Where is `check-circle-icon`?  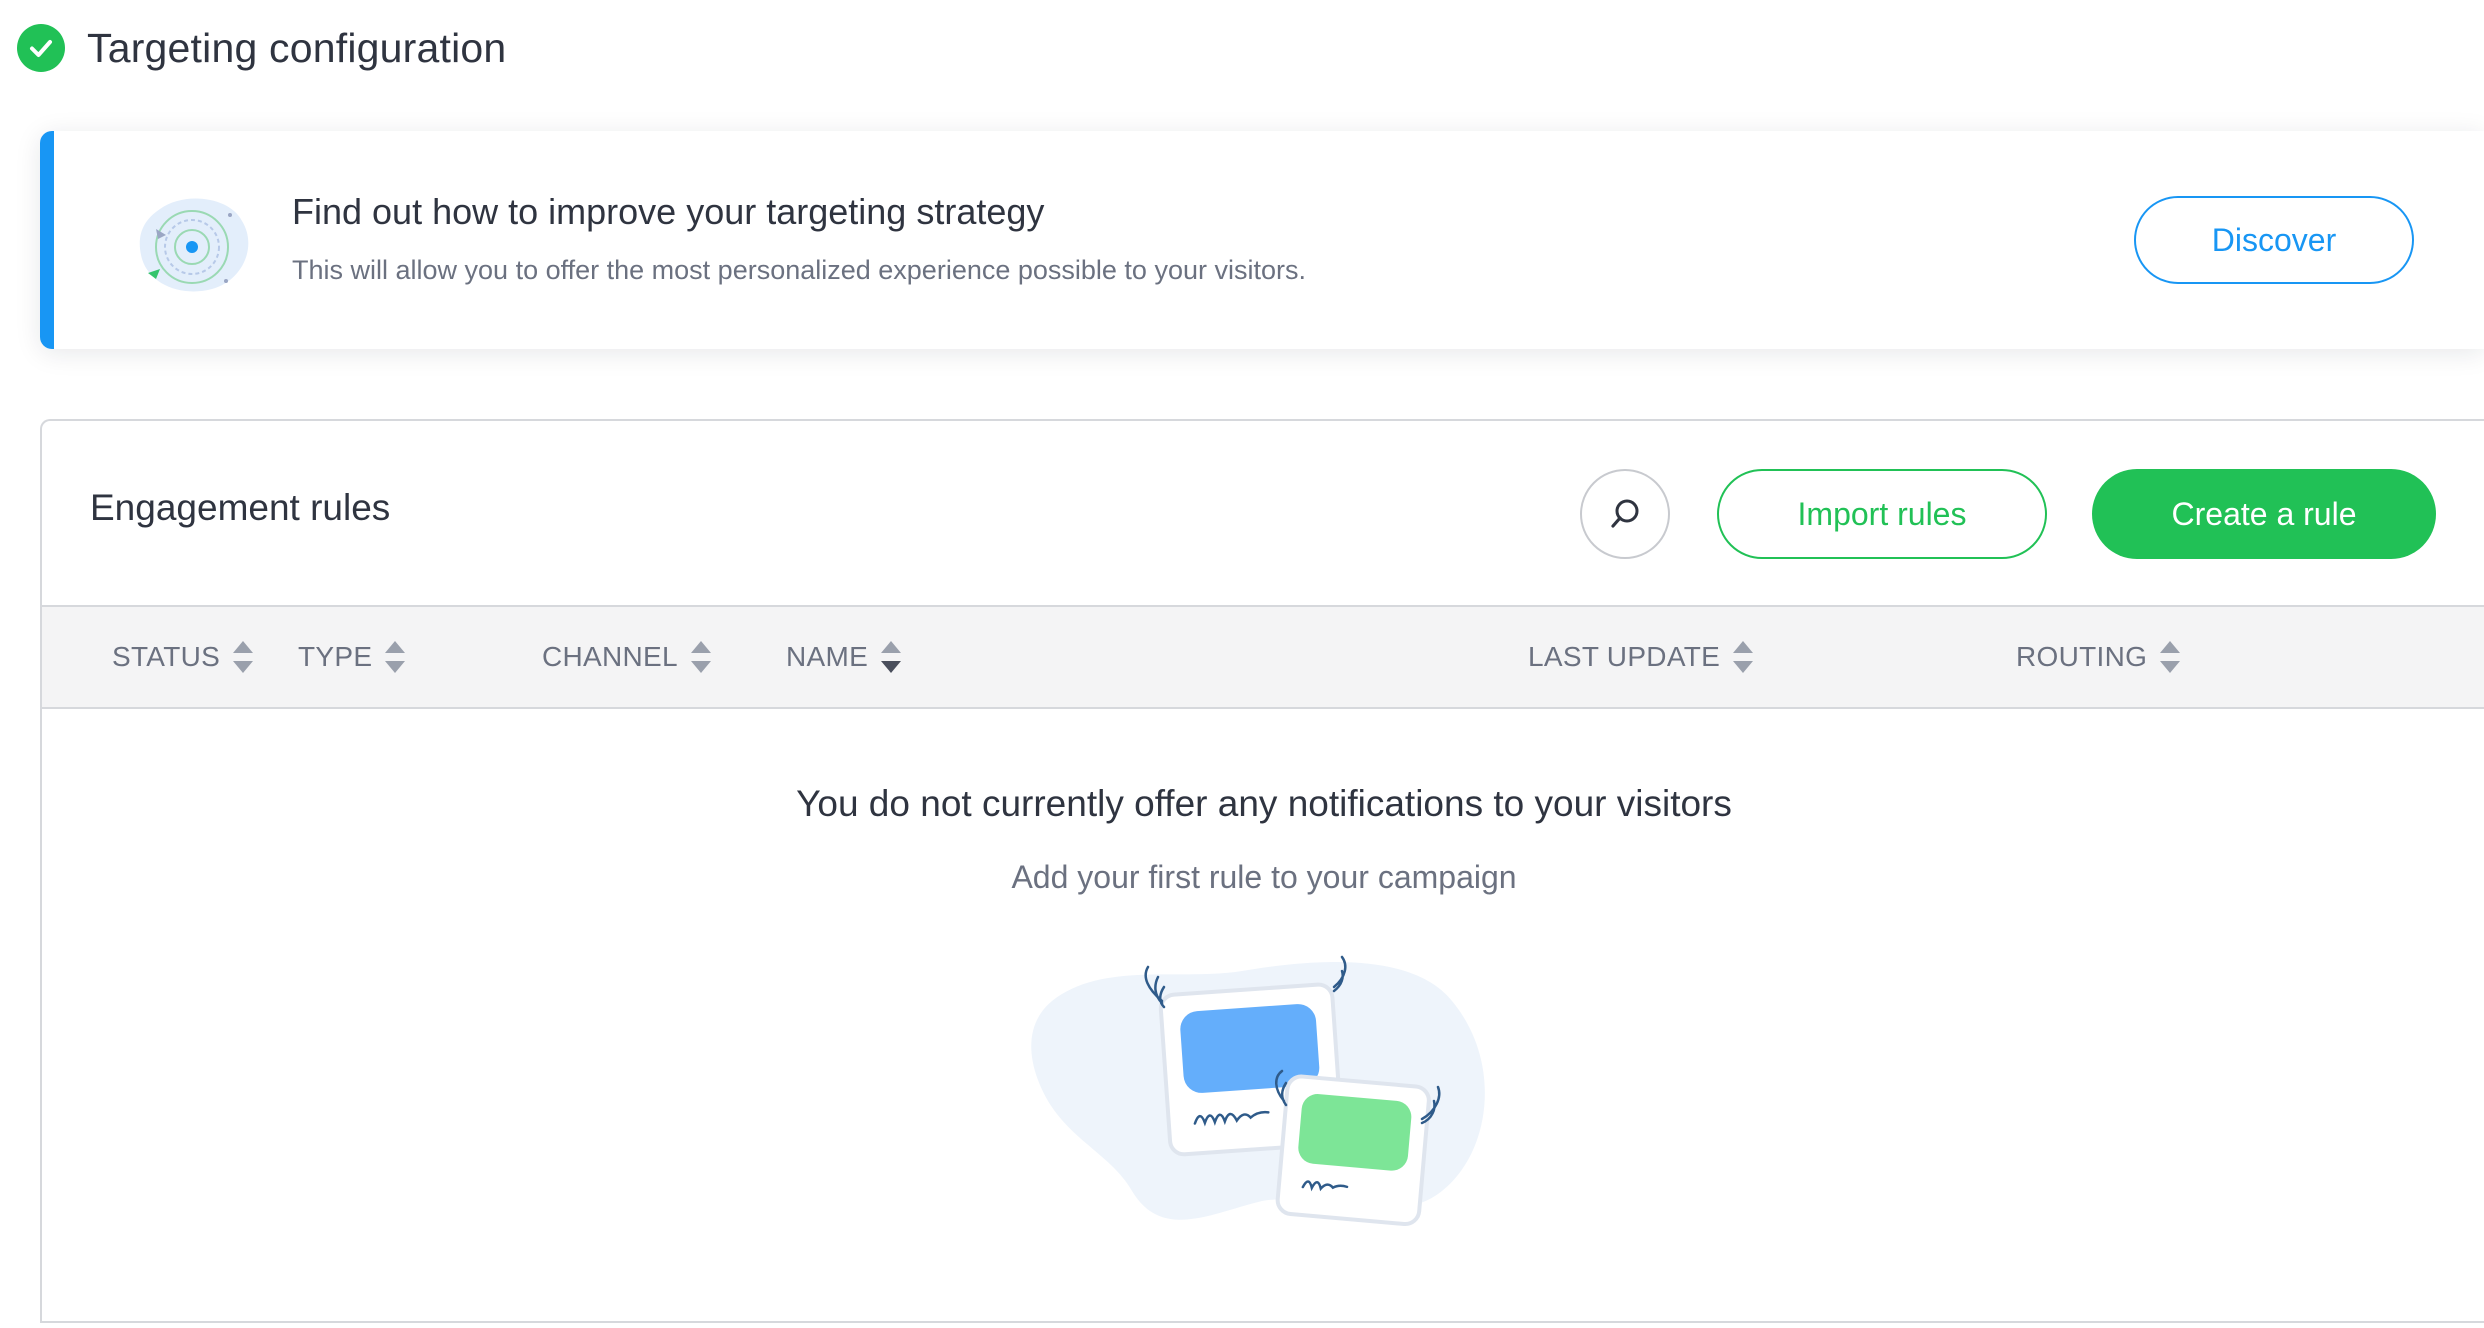 check-circle-icon is located at coordinates (41, 48).